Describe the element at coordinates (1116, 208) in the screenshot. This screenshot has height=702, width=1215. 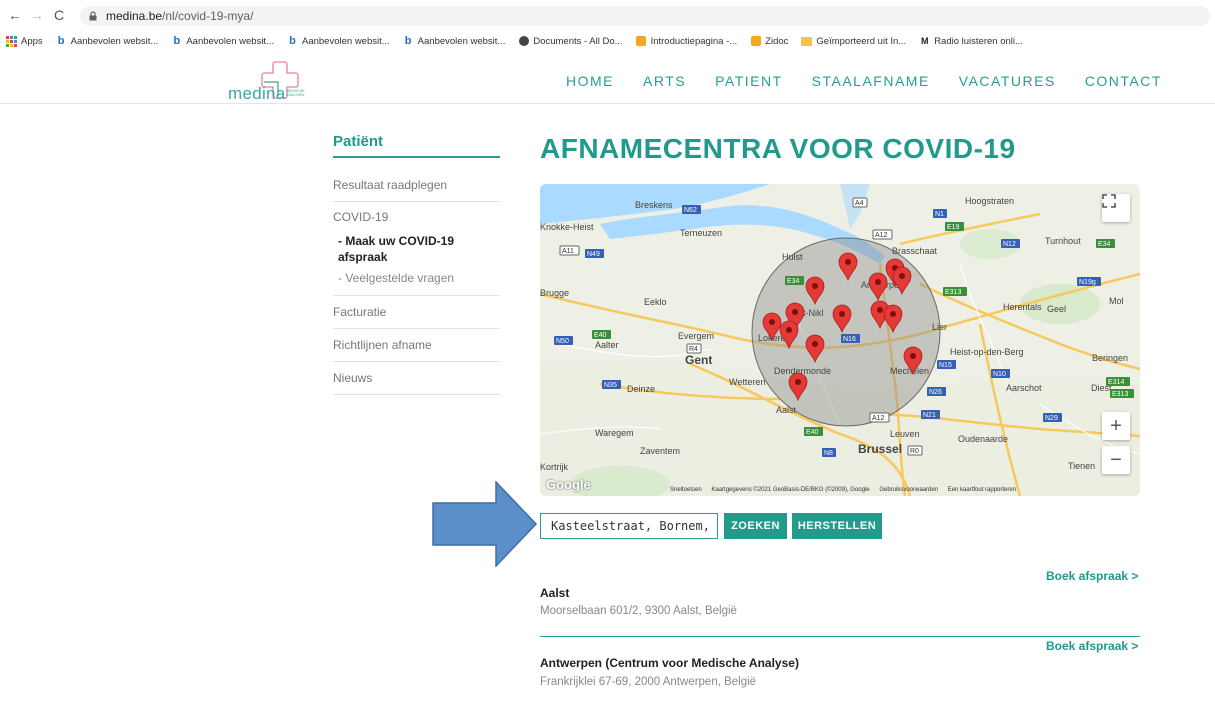
I see `fullscreen-icon` at that location.